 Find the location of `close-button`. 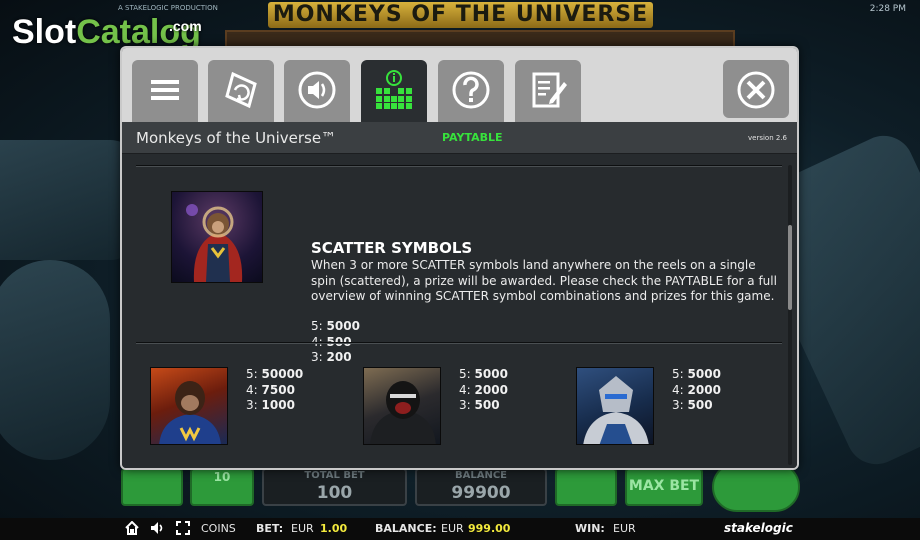

close-button is located at coordinates (756, 89).